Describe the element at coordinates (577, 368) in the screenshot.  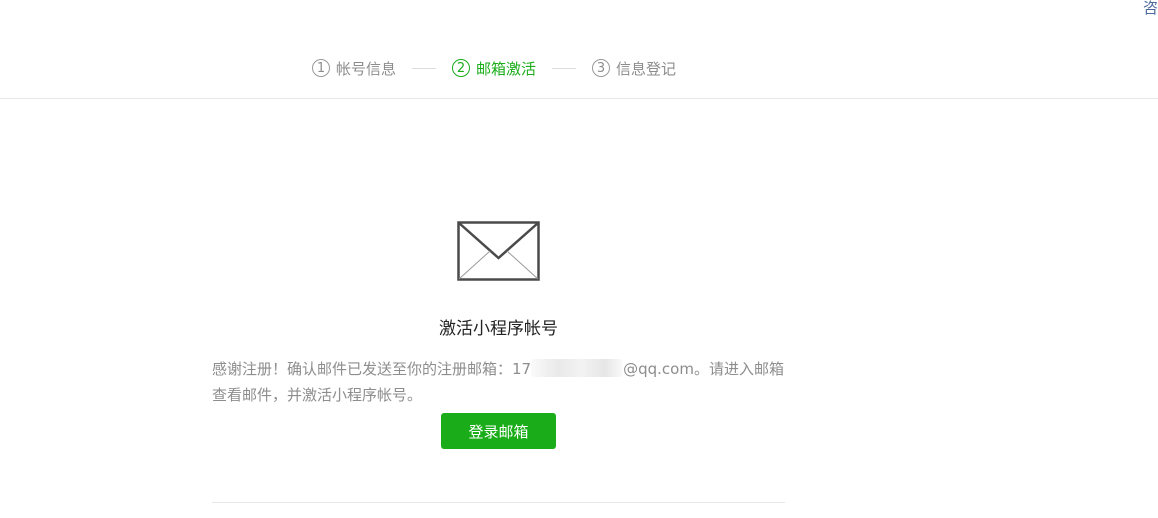
I see `email-redaction` at that location.